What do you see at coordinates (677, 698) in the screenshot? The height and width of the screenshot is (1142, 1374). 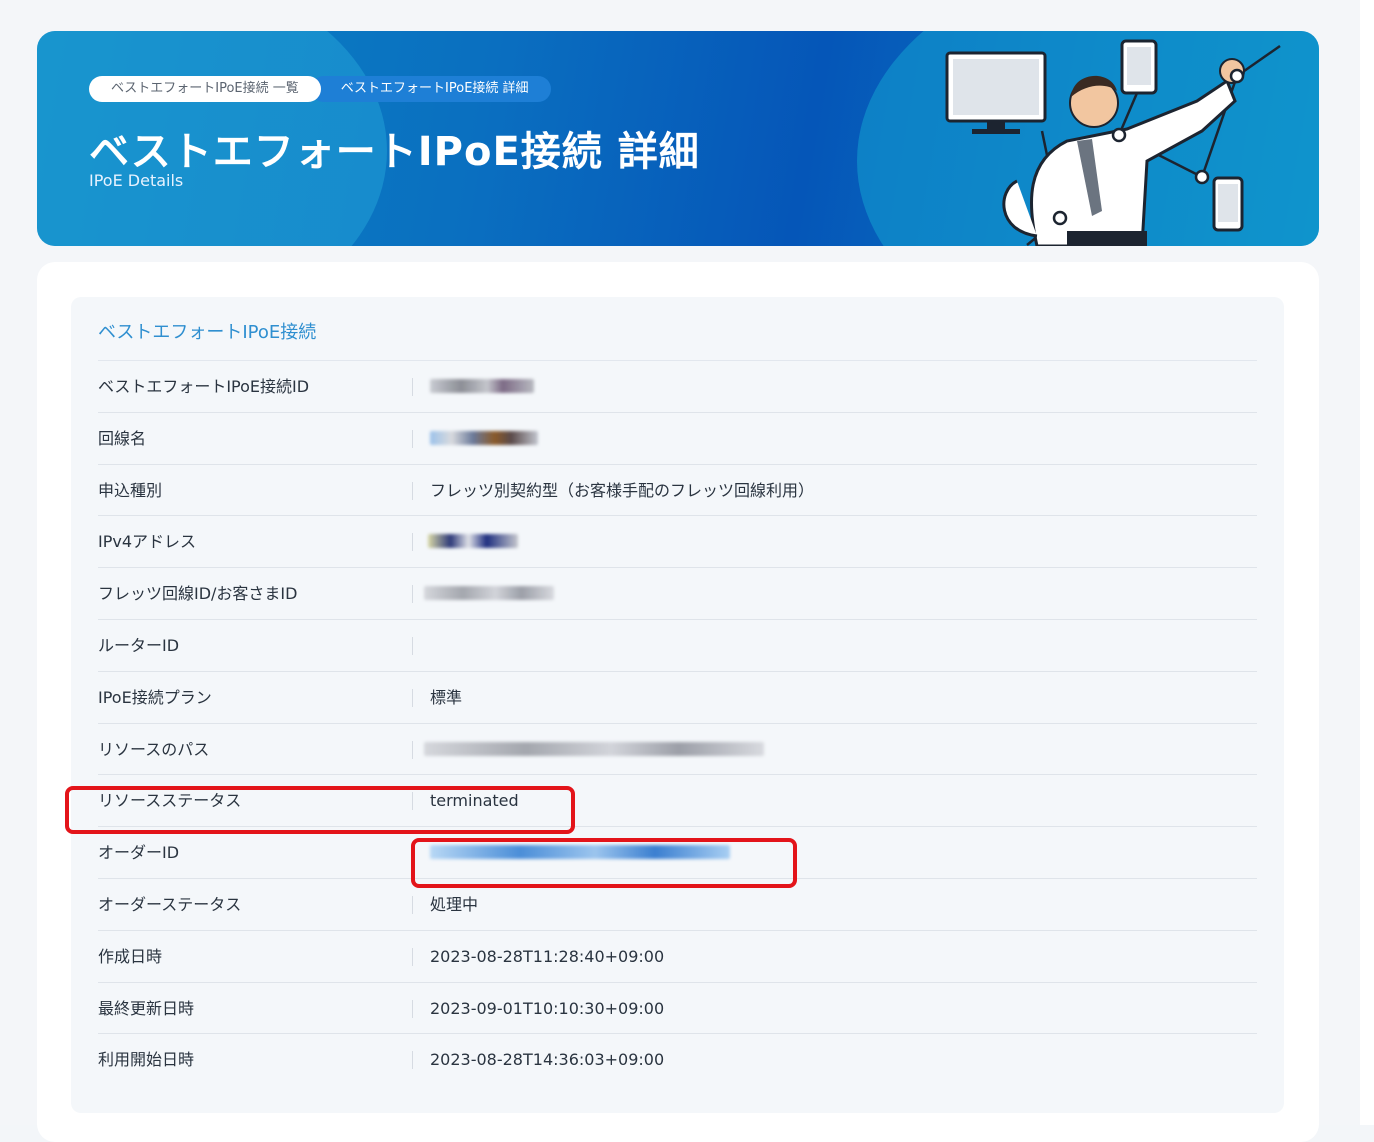 I see `detail-row-ipoe-plan: IPoE接続プラン 標準` at bounding box center [677, 698].